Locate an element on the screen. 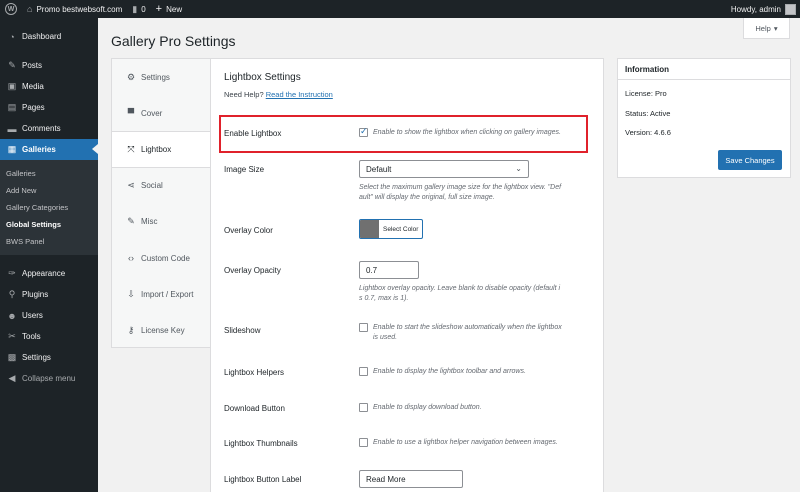 This screenshot has height=492, width=800. lightbox-helpers-checkbox is located at coordinates (363, 371).